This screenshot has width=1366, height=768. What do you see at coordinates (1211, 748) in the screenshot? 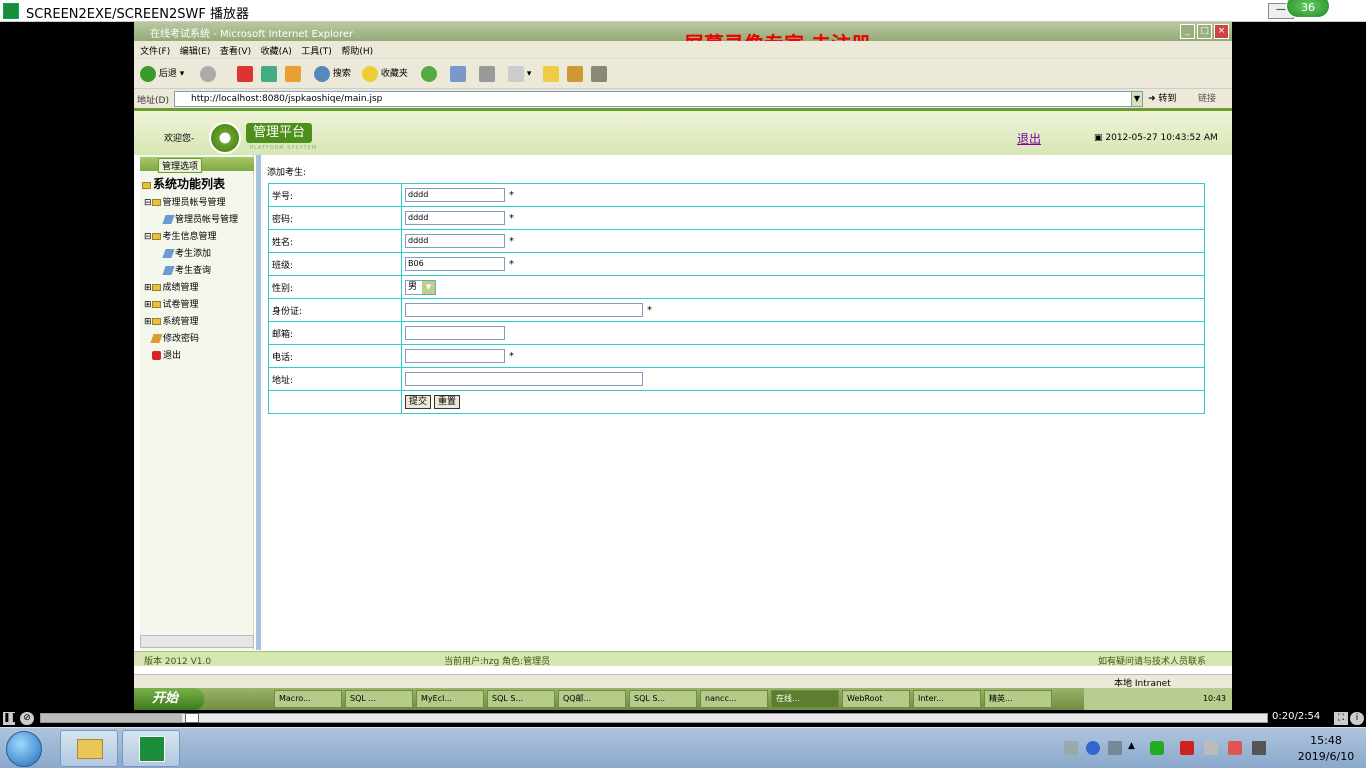
I see `speaker-icon` at bounding box center [1211, 748].